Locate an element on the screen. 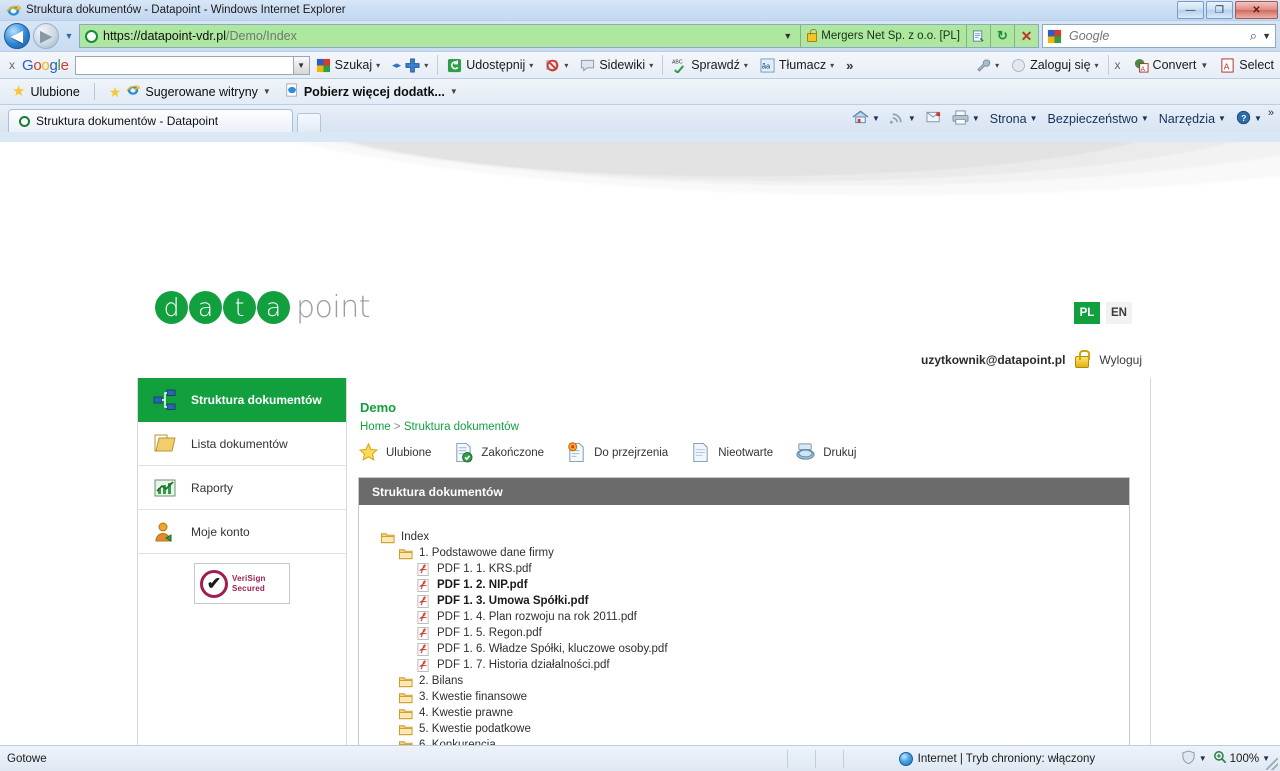 This screenshot has width=1280, height=771. logout-link: Wyloguj is located at coordinates (1120, 360).